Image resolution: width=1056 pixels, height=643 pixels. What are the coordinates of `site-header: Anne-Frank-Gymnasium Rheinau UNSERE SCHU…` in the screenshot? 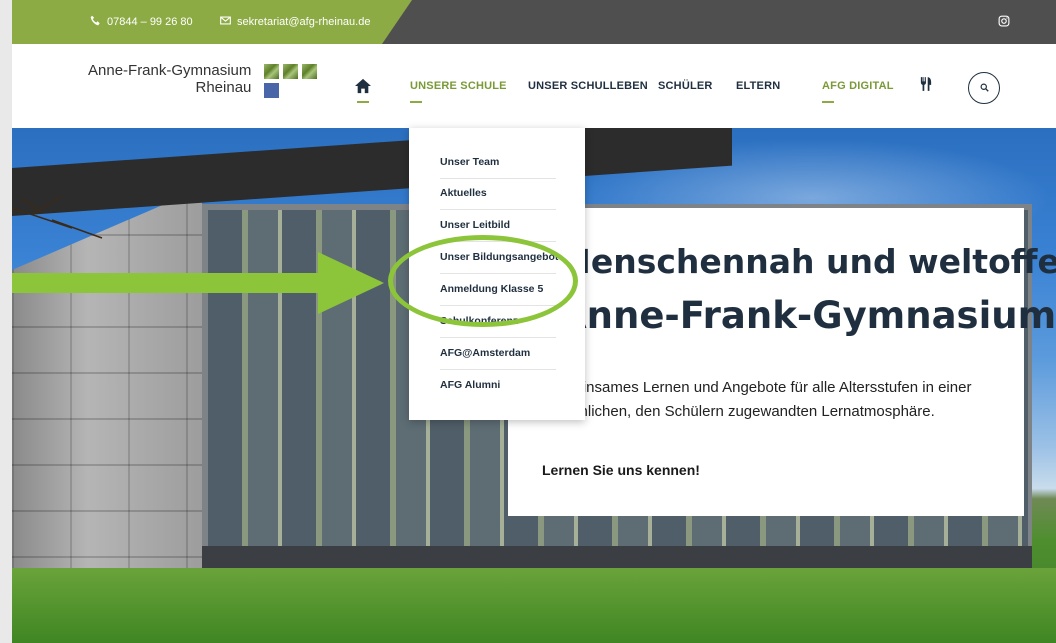 It's located at (534, 86).